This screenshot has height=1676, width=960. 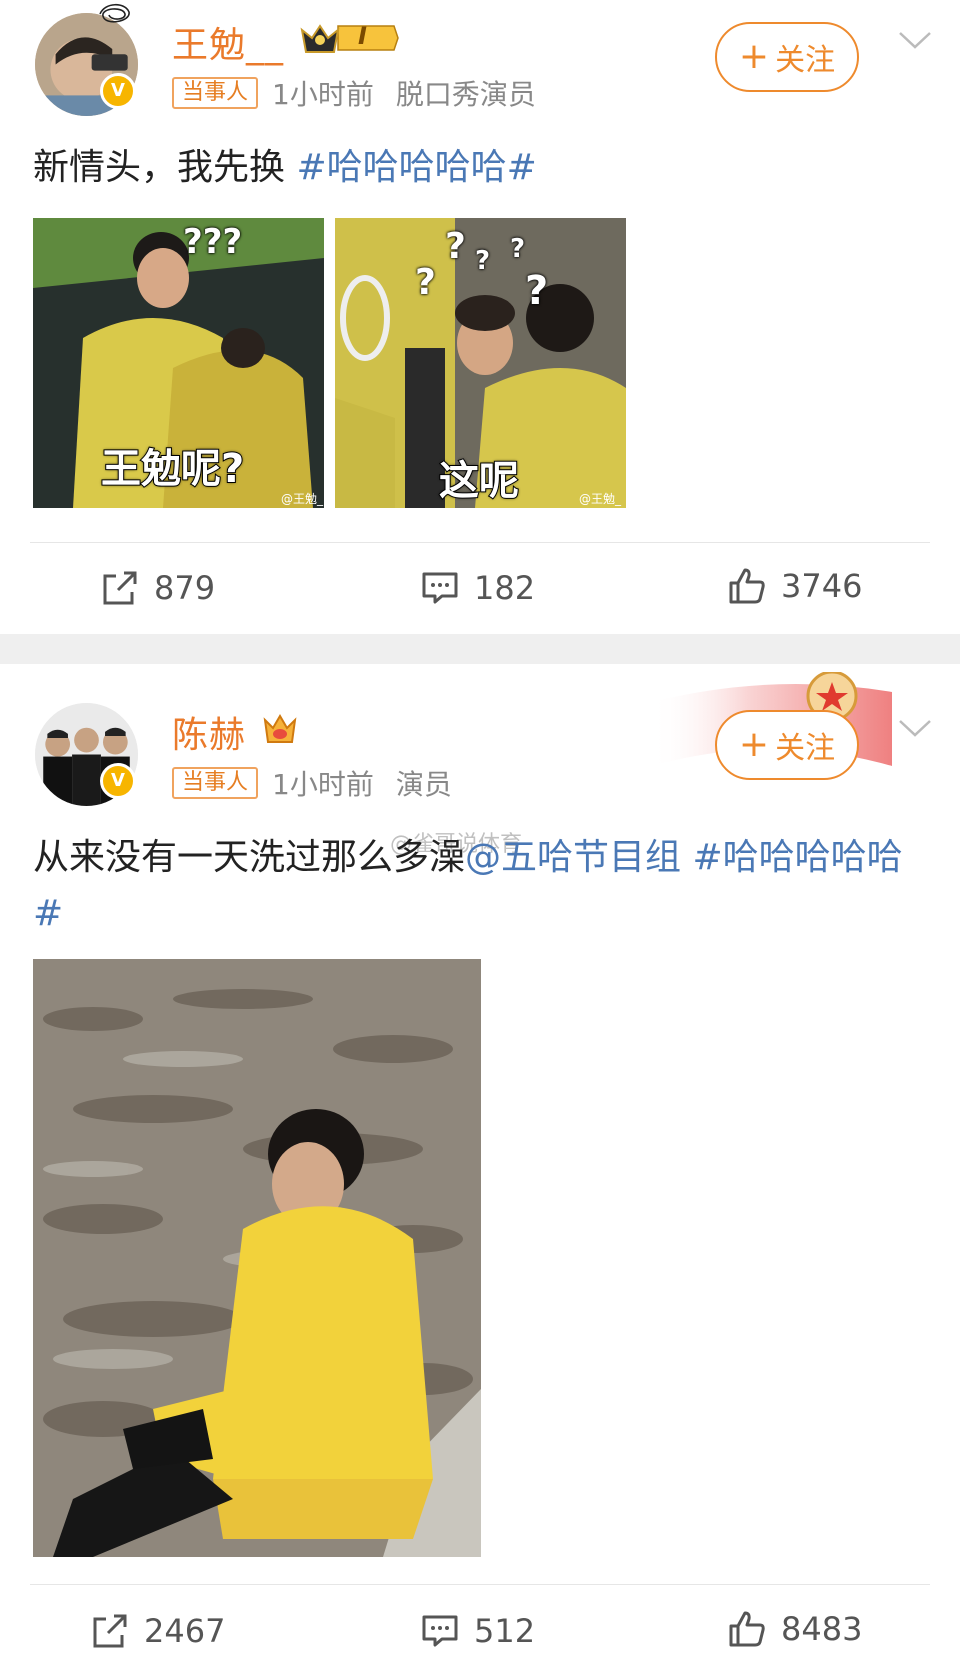 I want to click on like-button: 8483, so click(x=794, y=1629).